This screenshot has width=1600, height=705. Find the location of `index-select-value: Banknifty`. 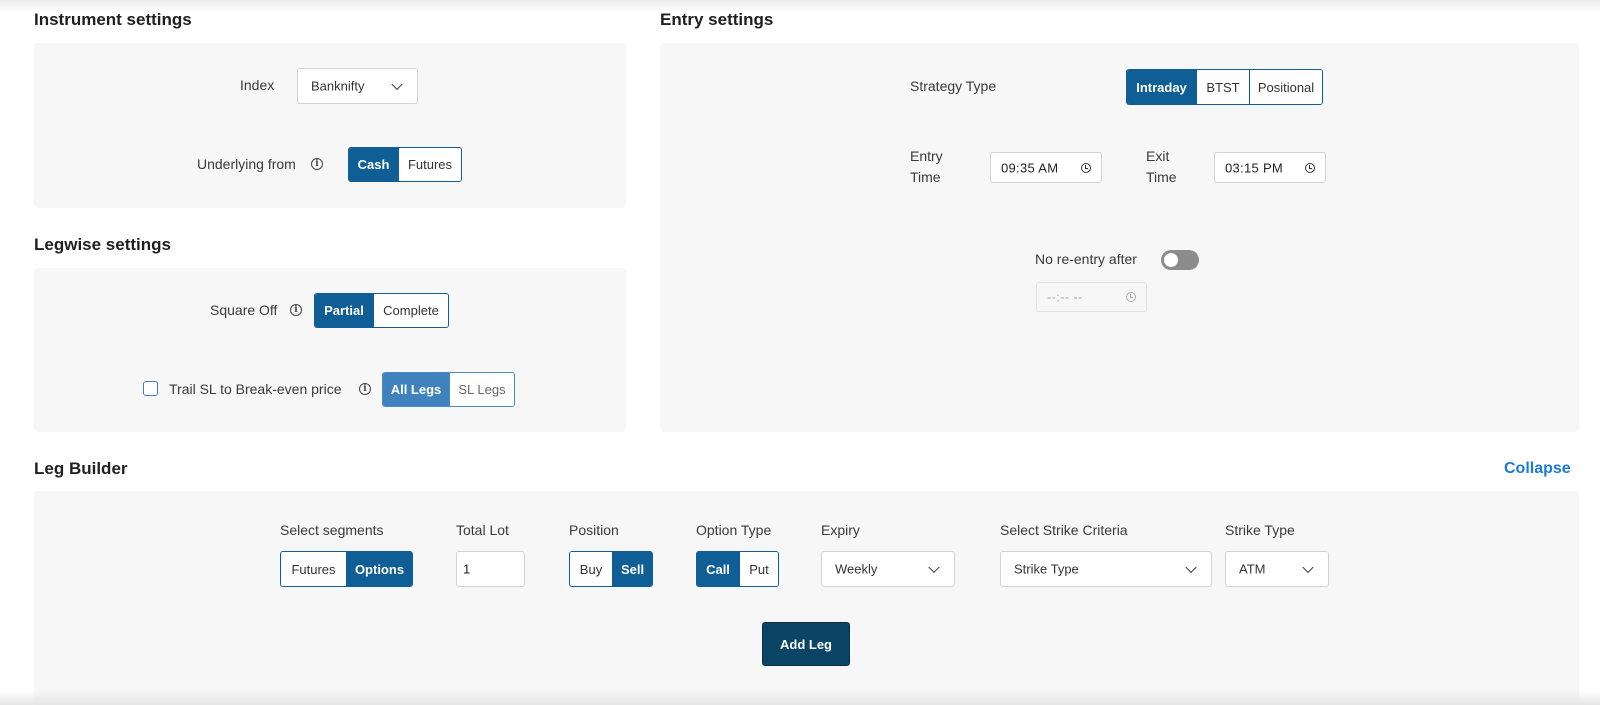

index-select-value: Banknifty is located at coordinates (338, 86).